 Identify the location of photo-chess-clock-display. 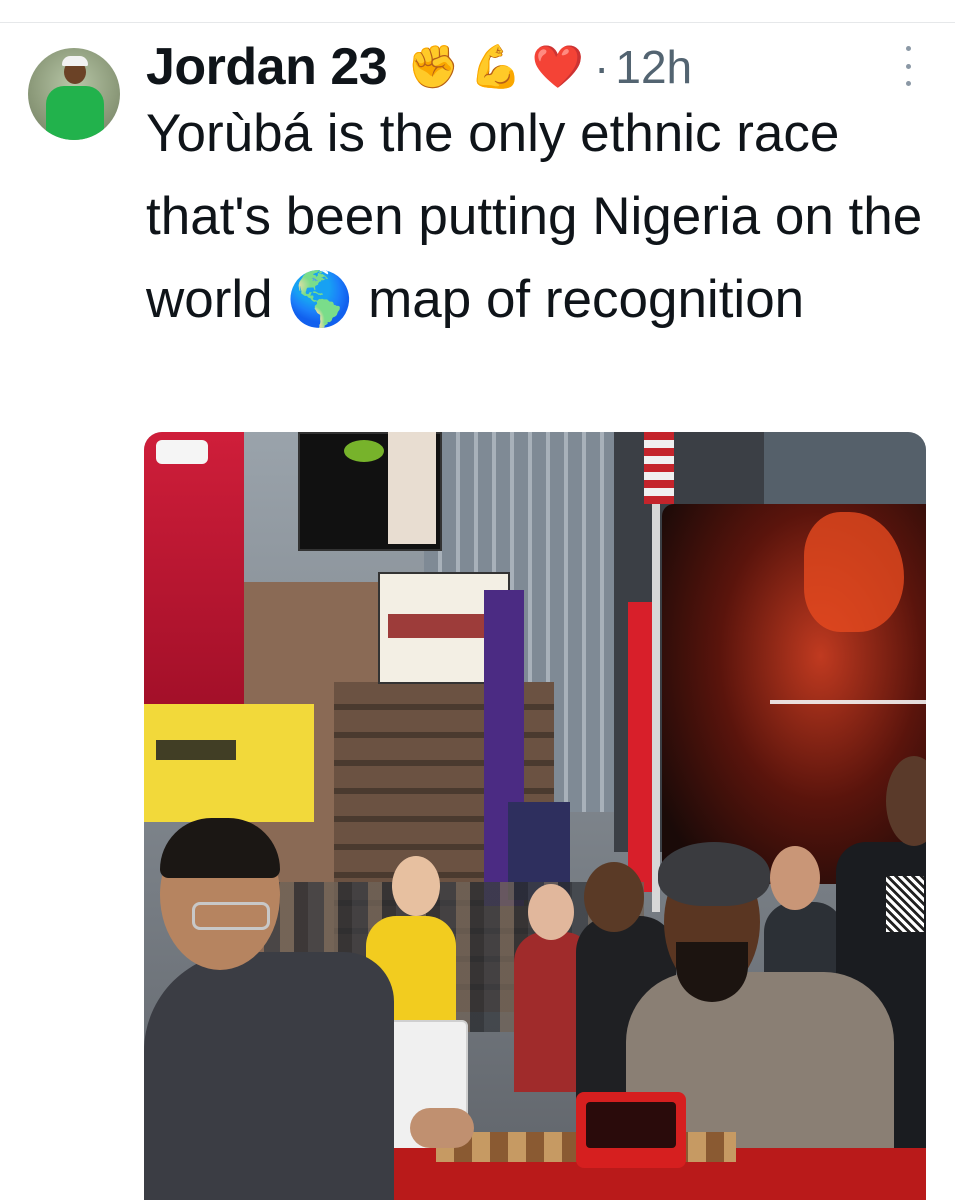
(631, 1125).